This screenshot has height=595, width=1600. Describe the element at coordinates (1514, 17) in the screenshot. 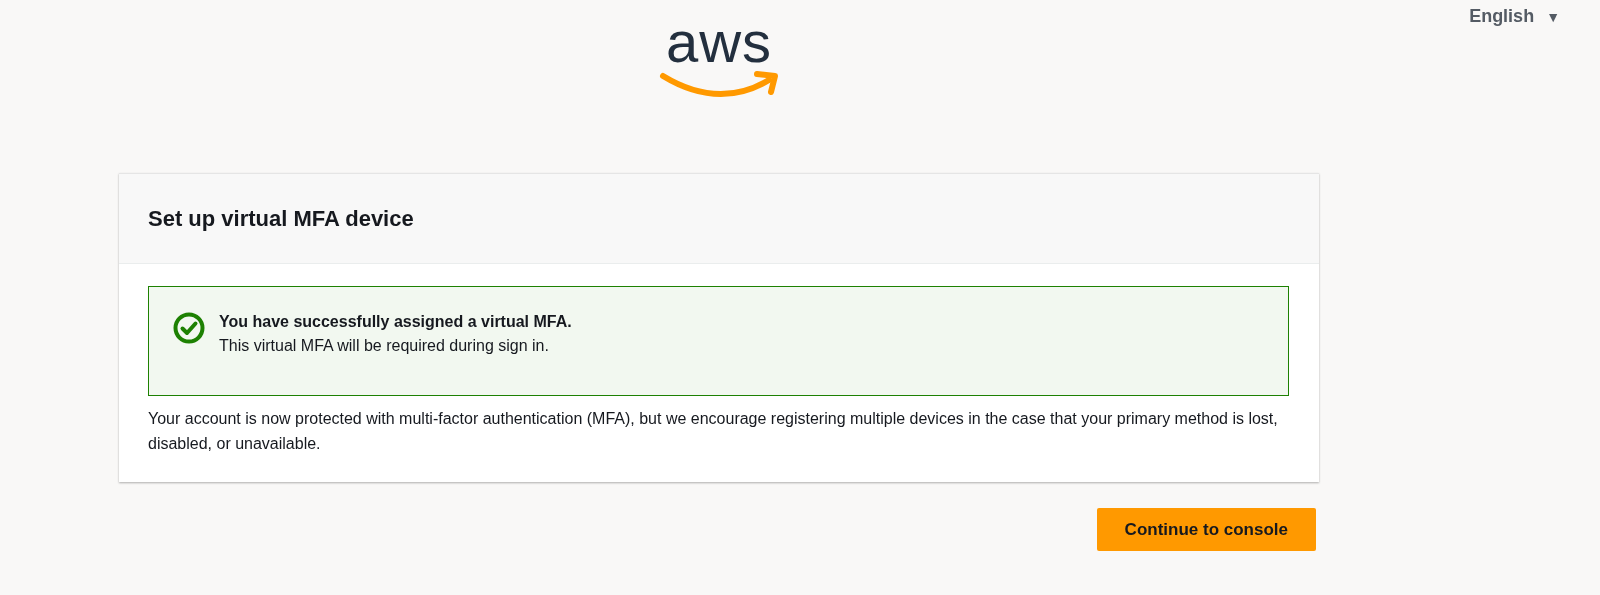

I see `language-selector: English ▼` at that location.